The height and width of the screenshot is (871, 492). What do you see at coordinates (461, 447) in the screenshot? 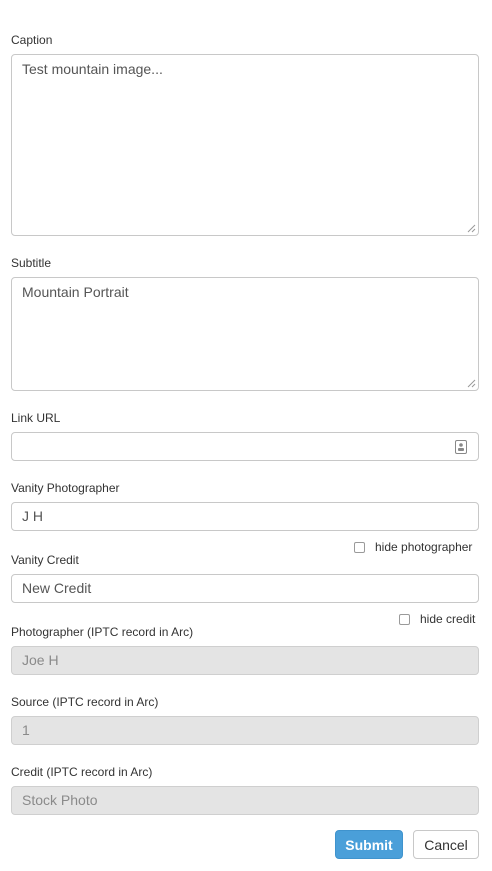
I see `autofill-contact-icon` at bounding box center [461, 447].